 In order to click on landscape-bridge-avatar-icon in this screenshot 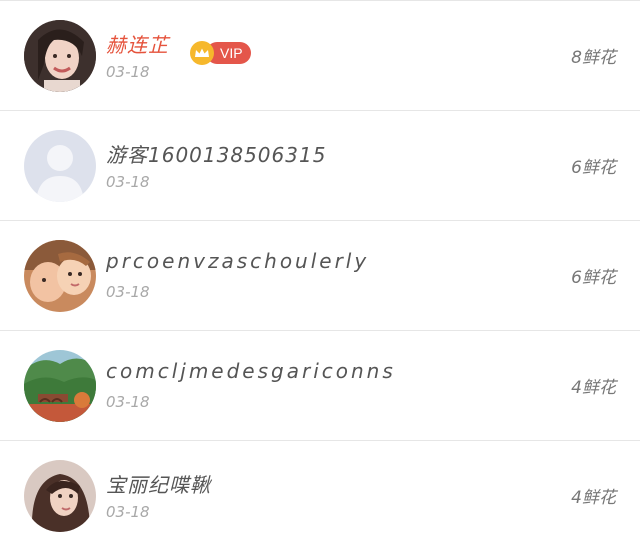, I will do `click(60, 386)`.